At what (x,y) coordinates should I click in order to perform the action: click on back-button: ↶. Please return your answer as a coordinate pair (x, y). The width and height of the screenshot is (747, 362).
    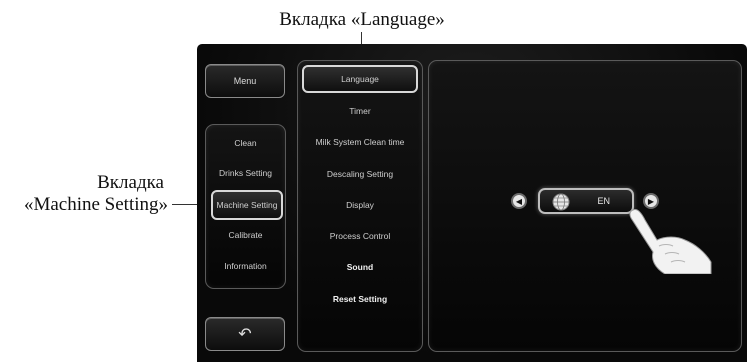
    Looking at the image, I should click on (245, 334).